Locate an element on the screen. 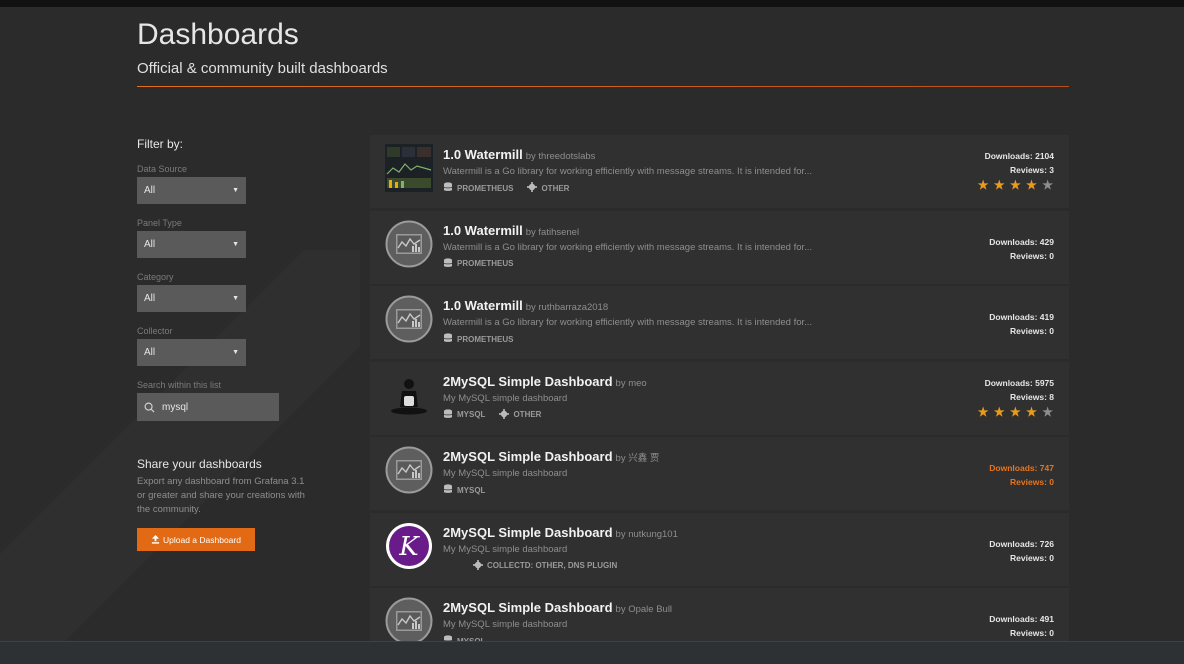 This screenshot has width=1184, height=664. dashboard-author: by meo is located at coordinates (631, 383).